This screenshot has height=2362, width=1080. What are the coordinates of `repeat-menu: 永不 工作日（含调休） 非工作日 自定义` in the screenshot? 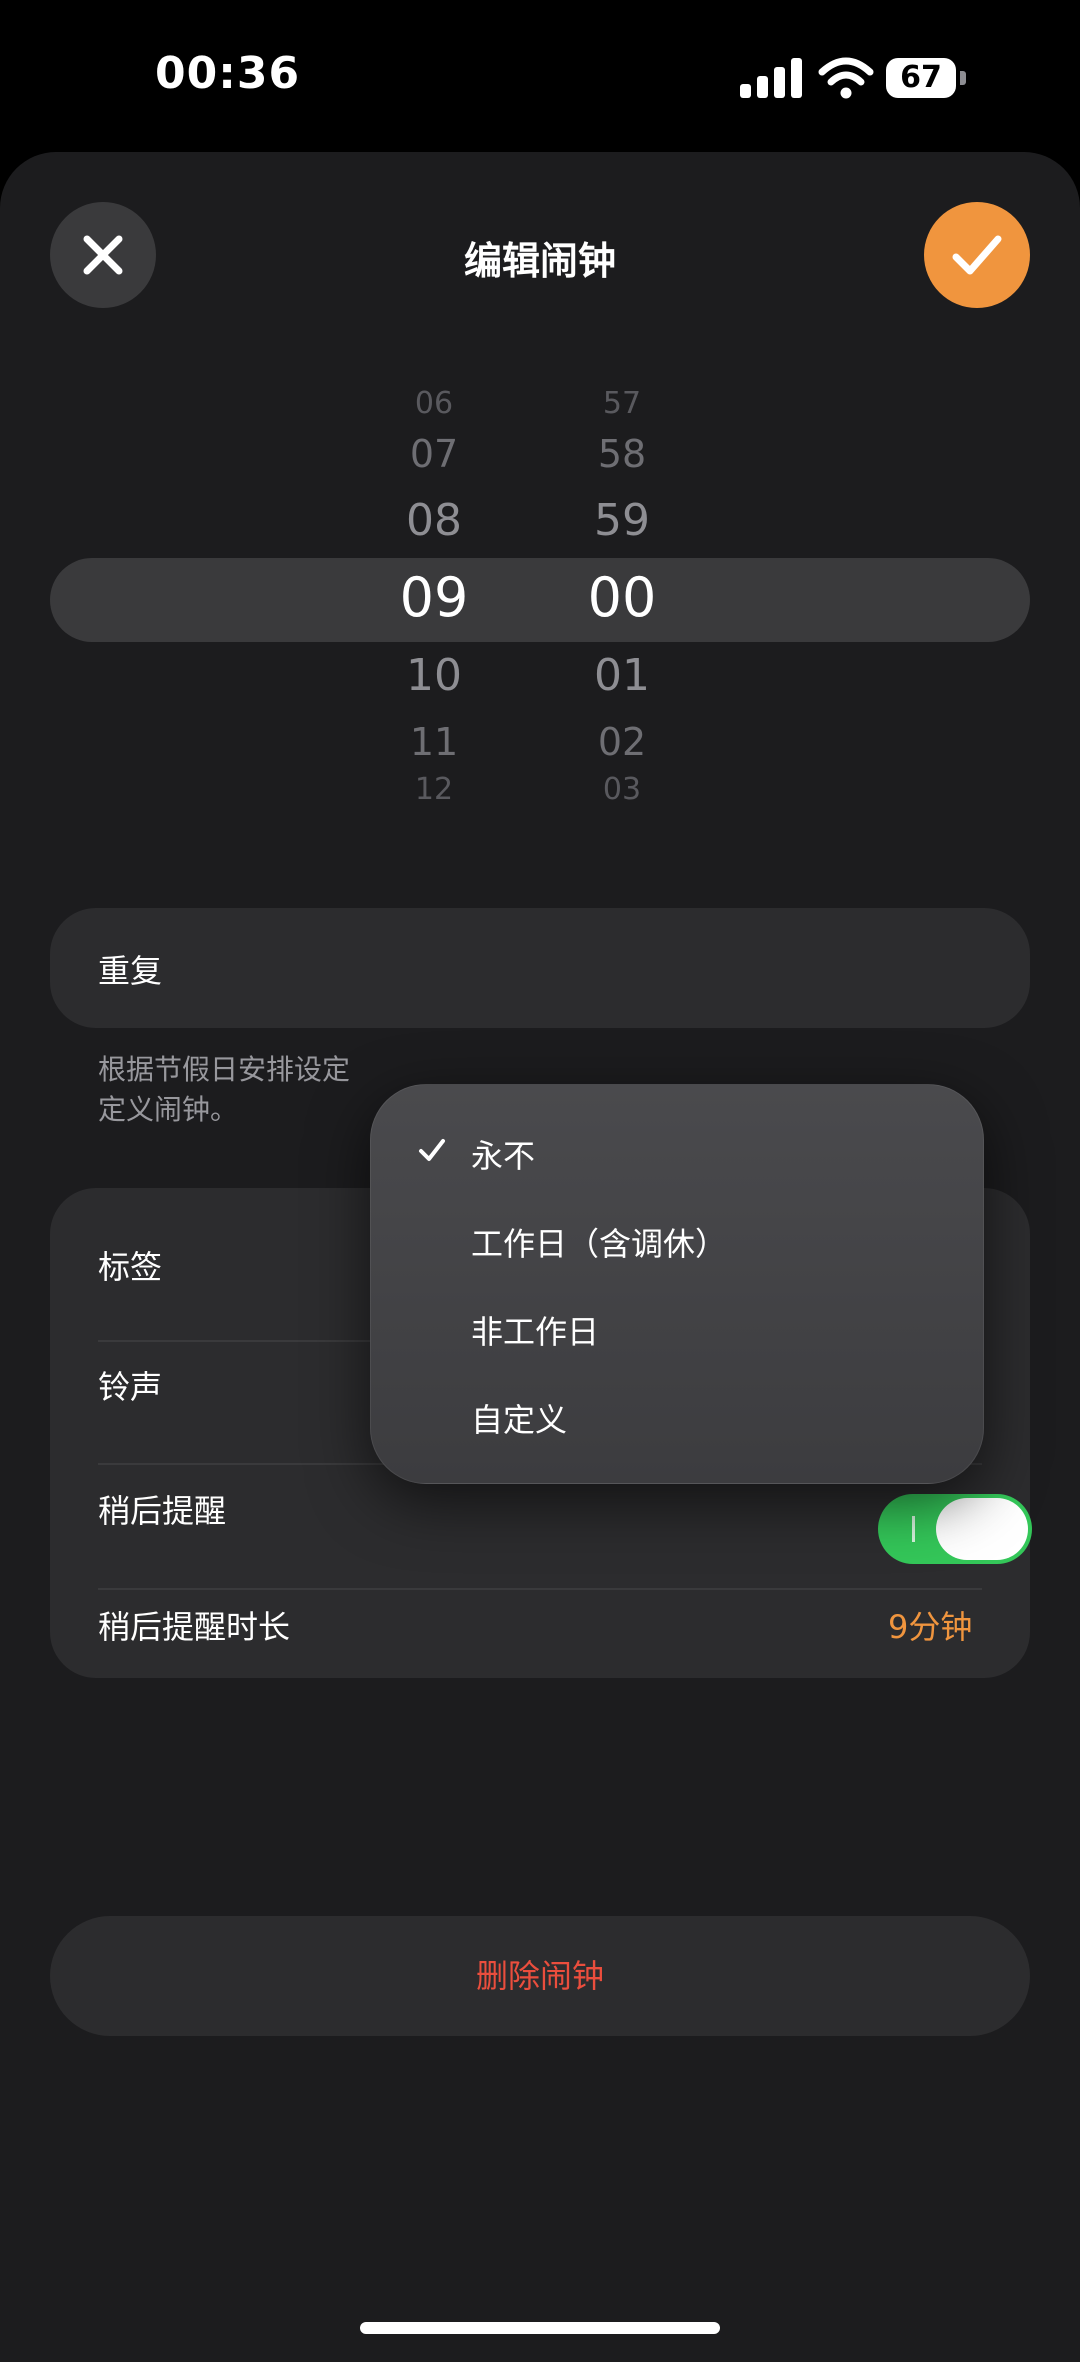 It's located at (677, 1284).